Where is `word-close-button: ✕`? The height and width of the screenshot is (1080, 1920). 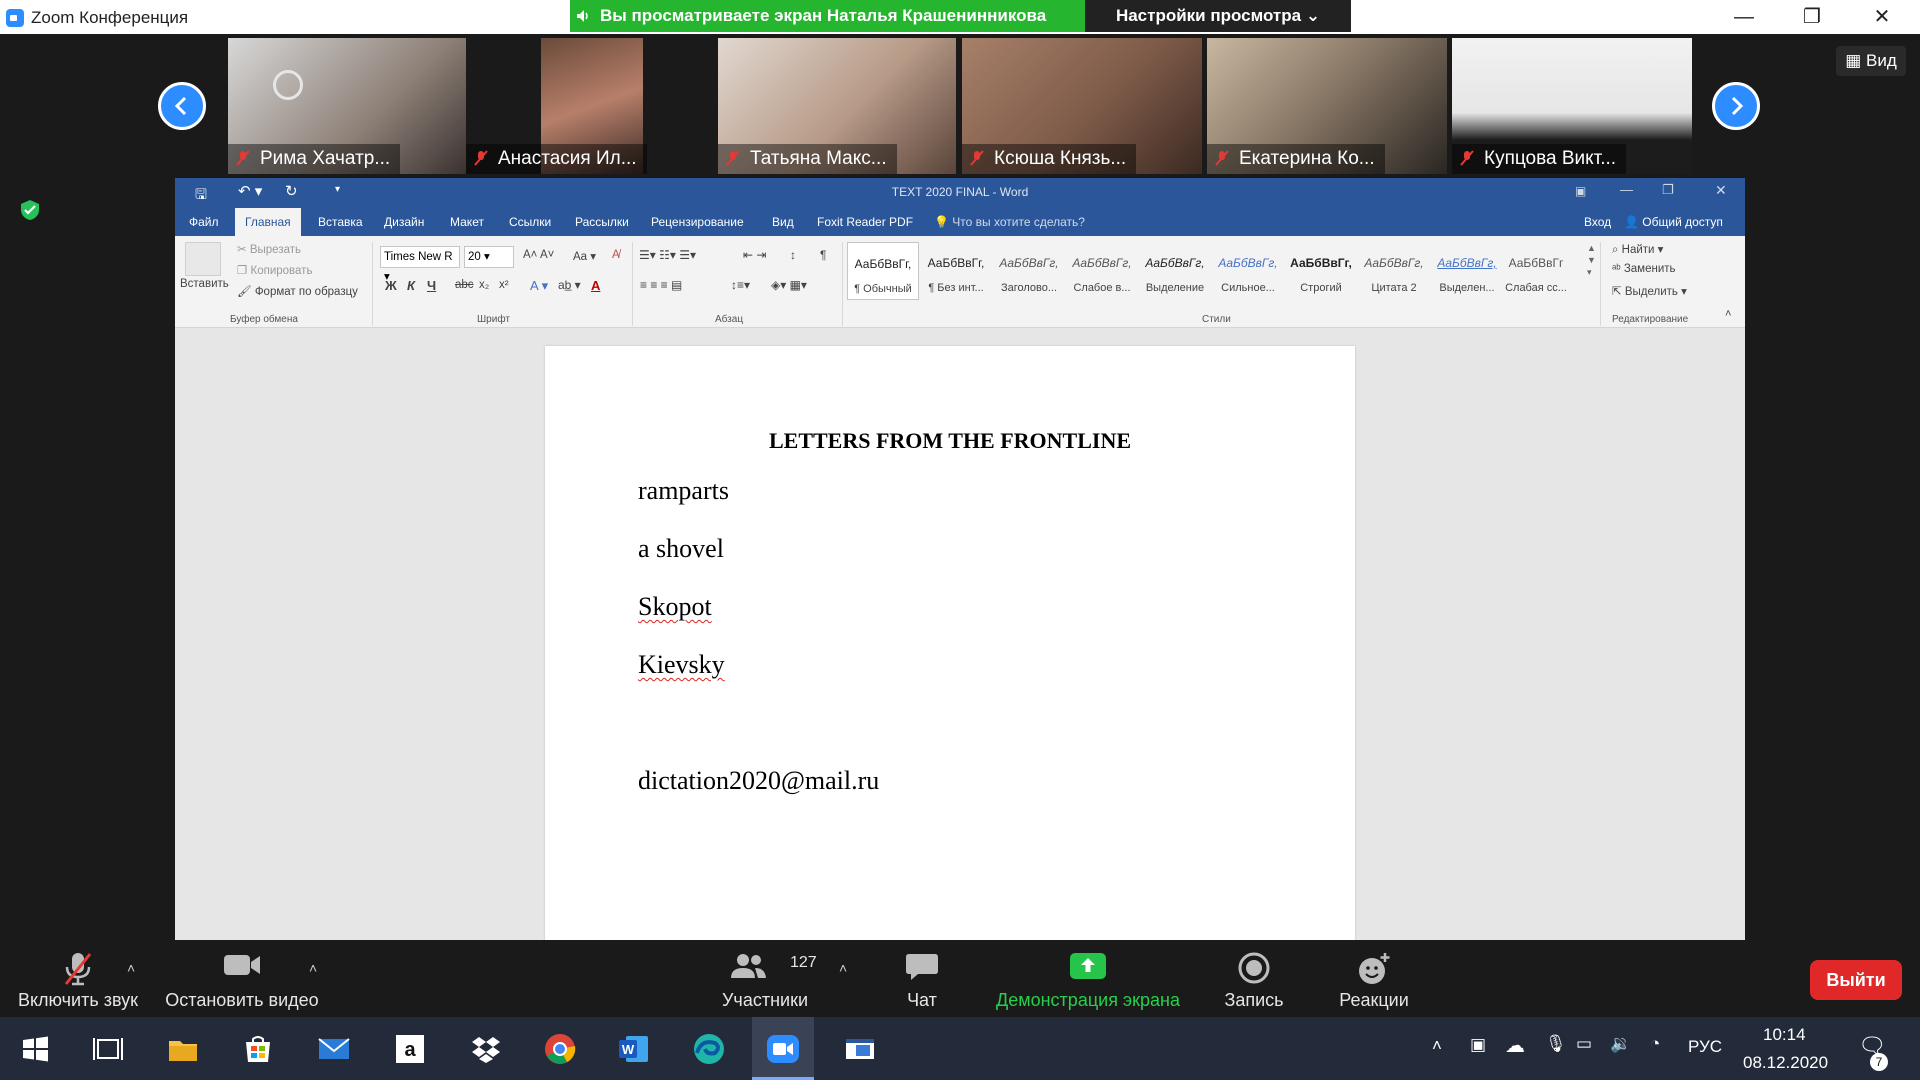 word-close-button: ✕ is located at coordinates (1721, 190).